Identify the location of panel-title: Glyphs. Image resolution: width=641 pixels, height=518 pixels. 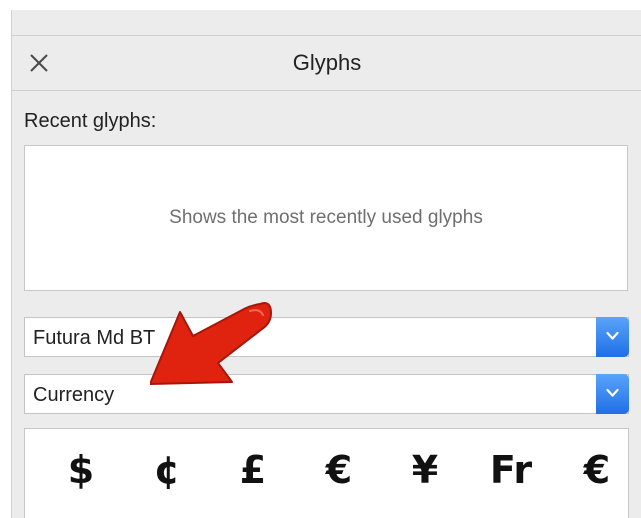
(327, 62).